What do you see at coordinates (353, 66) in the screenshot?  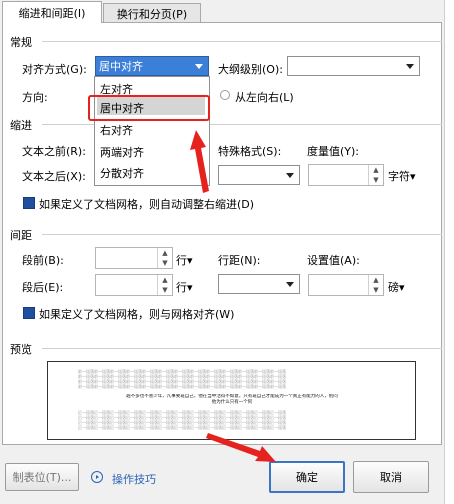 I see `outline-select` at bounding box center [353, 66].